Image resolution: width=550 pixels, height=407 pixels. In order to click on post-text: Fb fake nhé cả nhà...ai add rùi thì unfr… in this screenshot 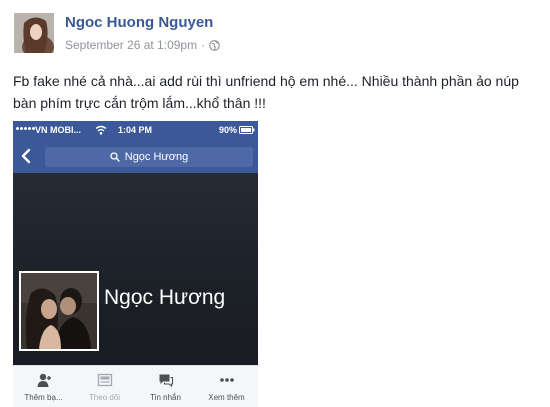, I will do `click(266, 92)`.